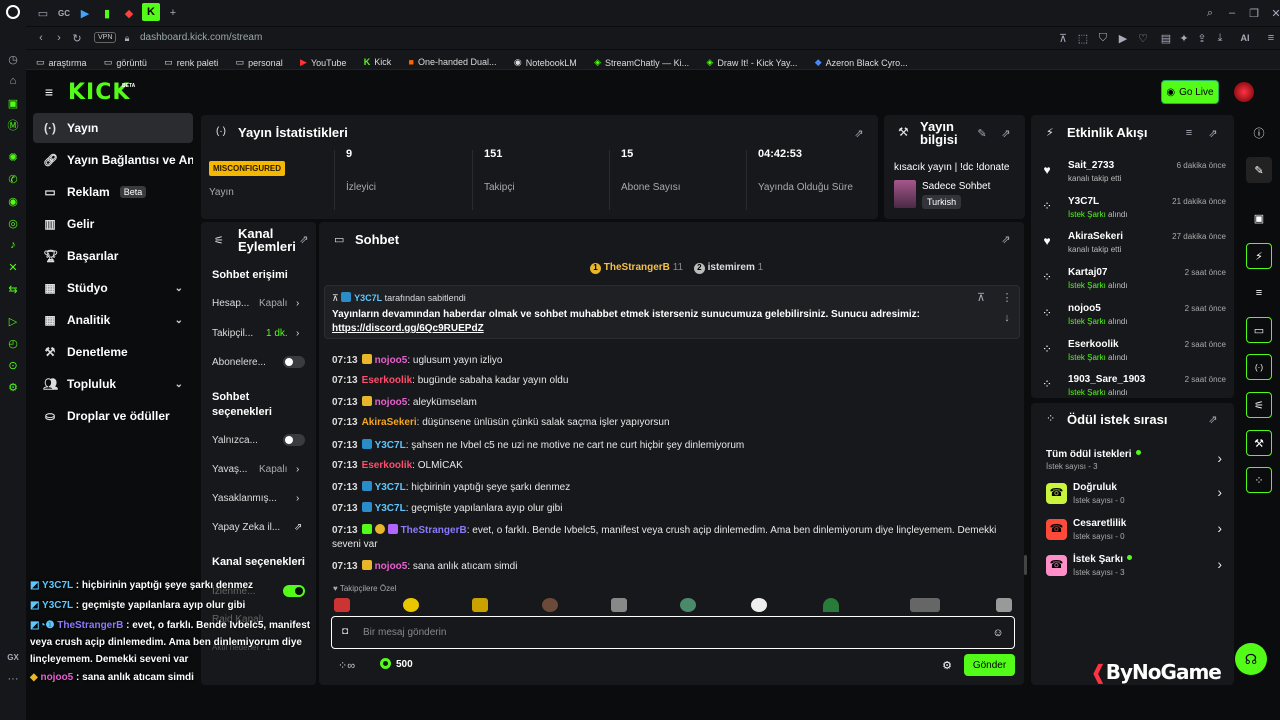 This screenshot has width=1280, height=720. Describe the element at coordinates (191, 62) in the screenshot. I see `bookmark-item: ▭ renk paleti` at that location.